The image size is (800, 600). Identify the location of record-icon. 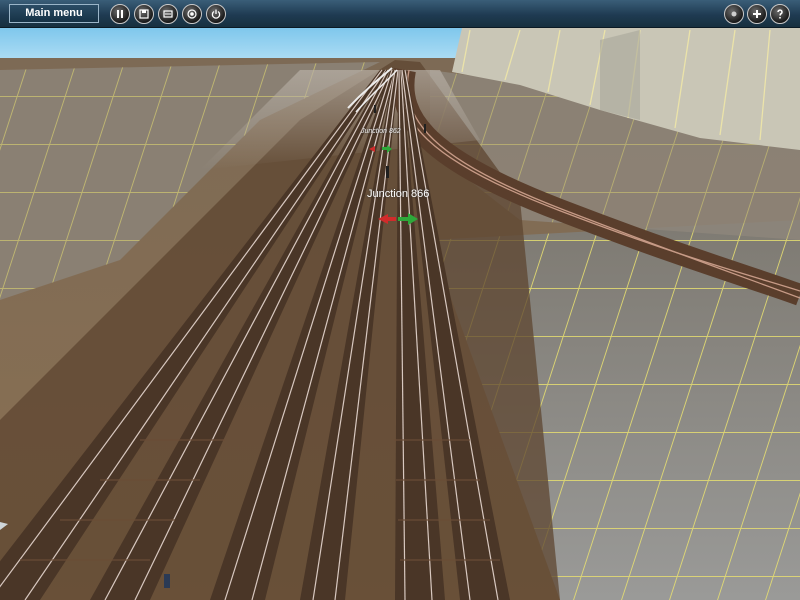
(192, 14).